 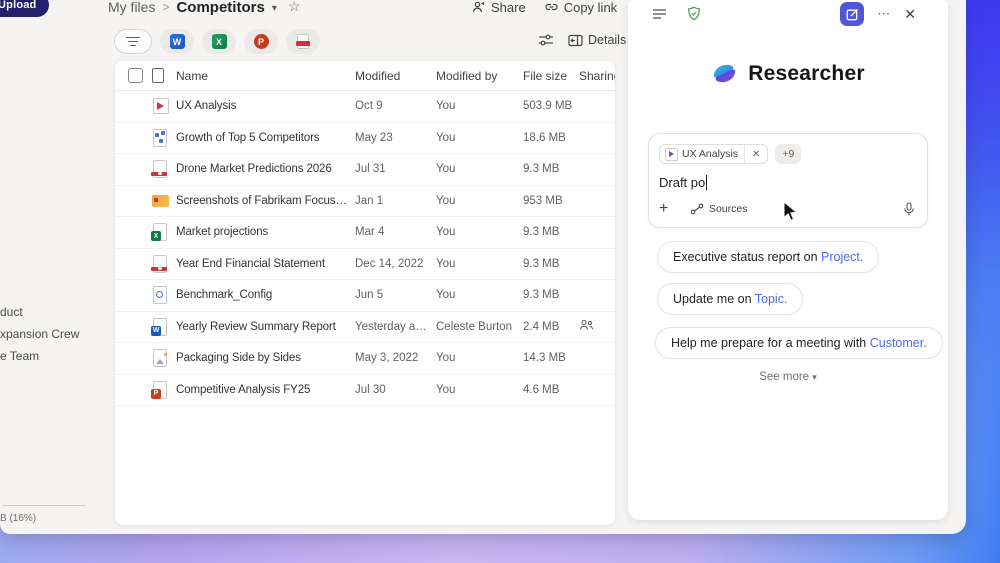 What do you see at coordinates (756, 154) in the screenshot?
I see `chip-remove-icon: ✕` at bounding box center [756, 154].